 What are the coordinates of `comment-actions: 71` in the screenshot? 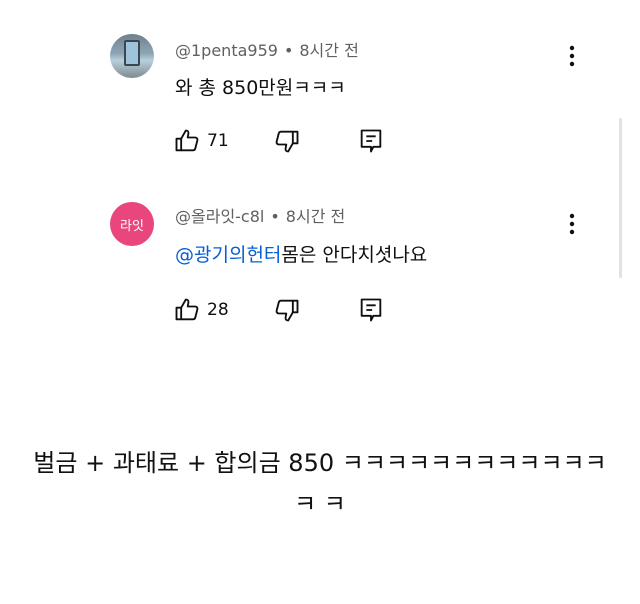 It's located at (279, 141).